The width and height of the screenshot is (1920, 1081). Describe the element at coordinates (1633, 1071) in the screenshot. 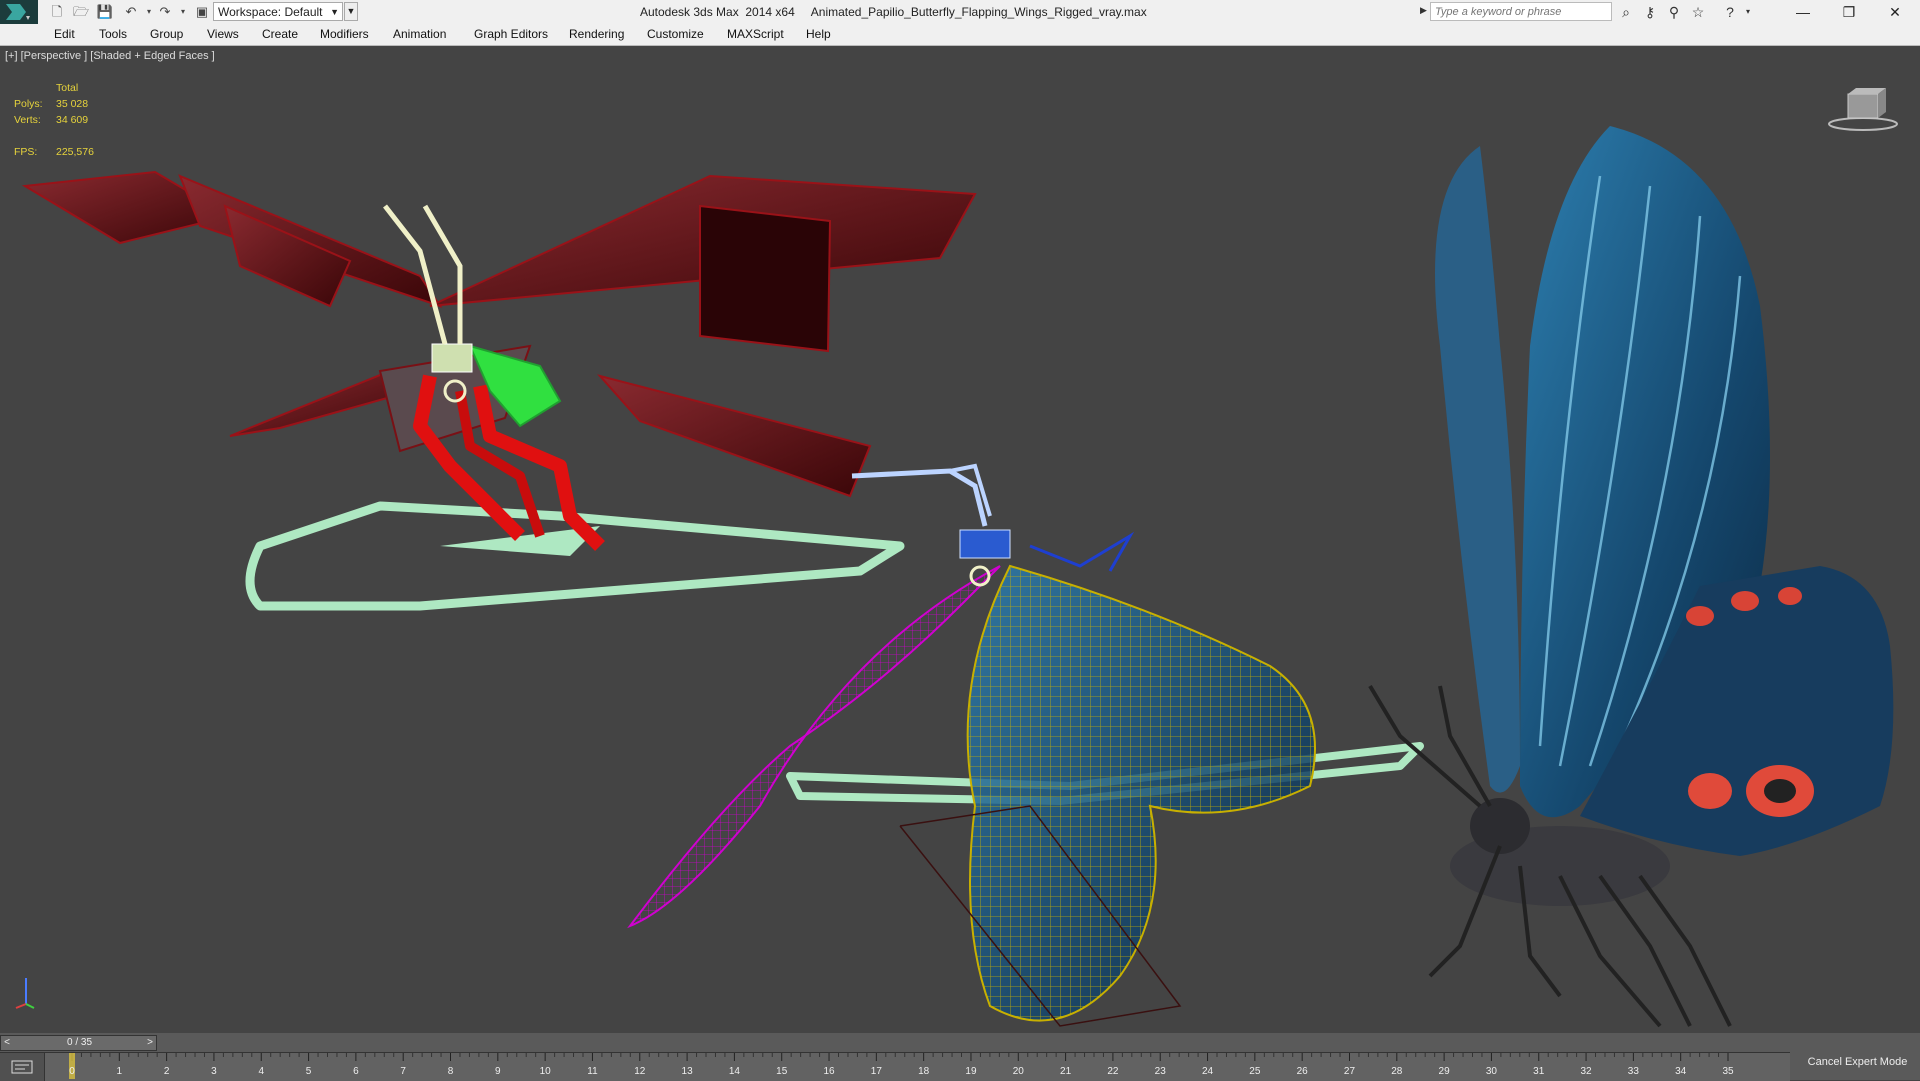

I see `timeline-tick-label: 33` at that location.